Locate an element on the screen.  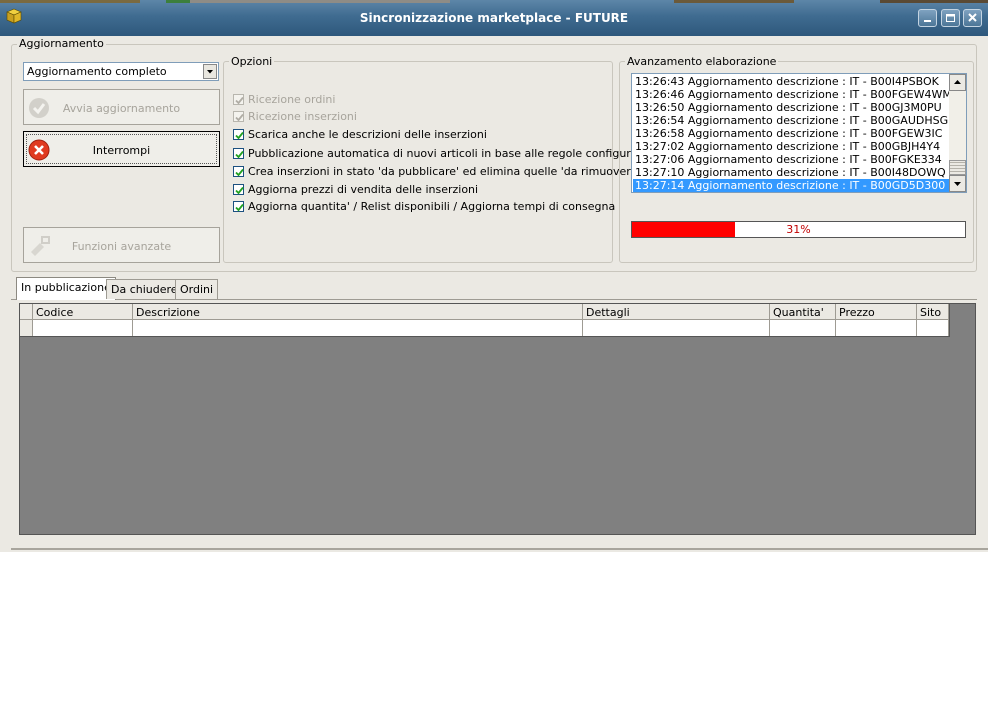
update-mode-select: Aggiornamento completo is located at coordinates (121, 71).